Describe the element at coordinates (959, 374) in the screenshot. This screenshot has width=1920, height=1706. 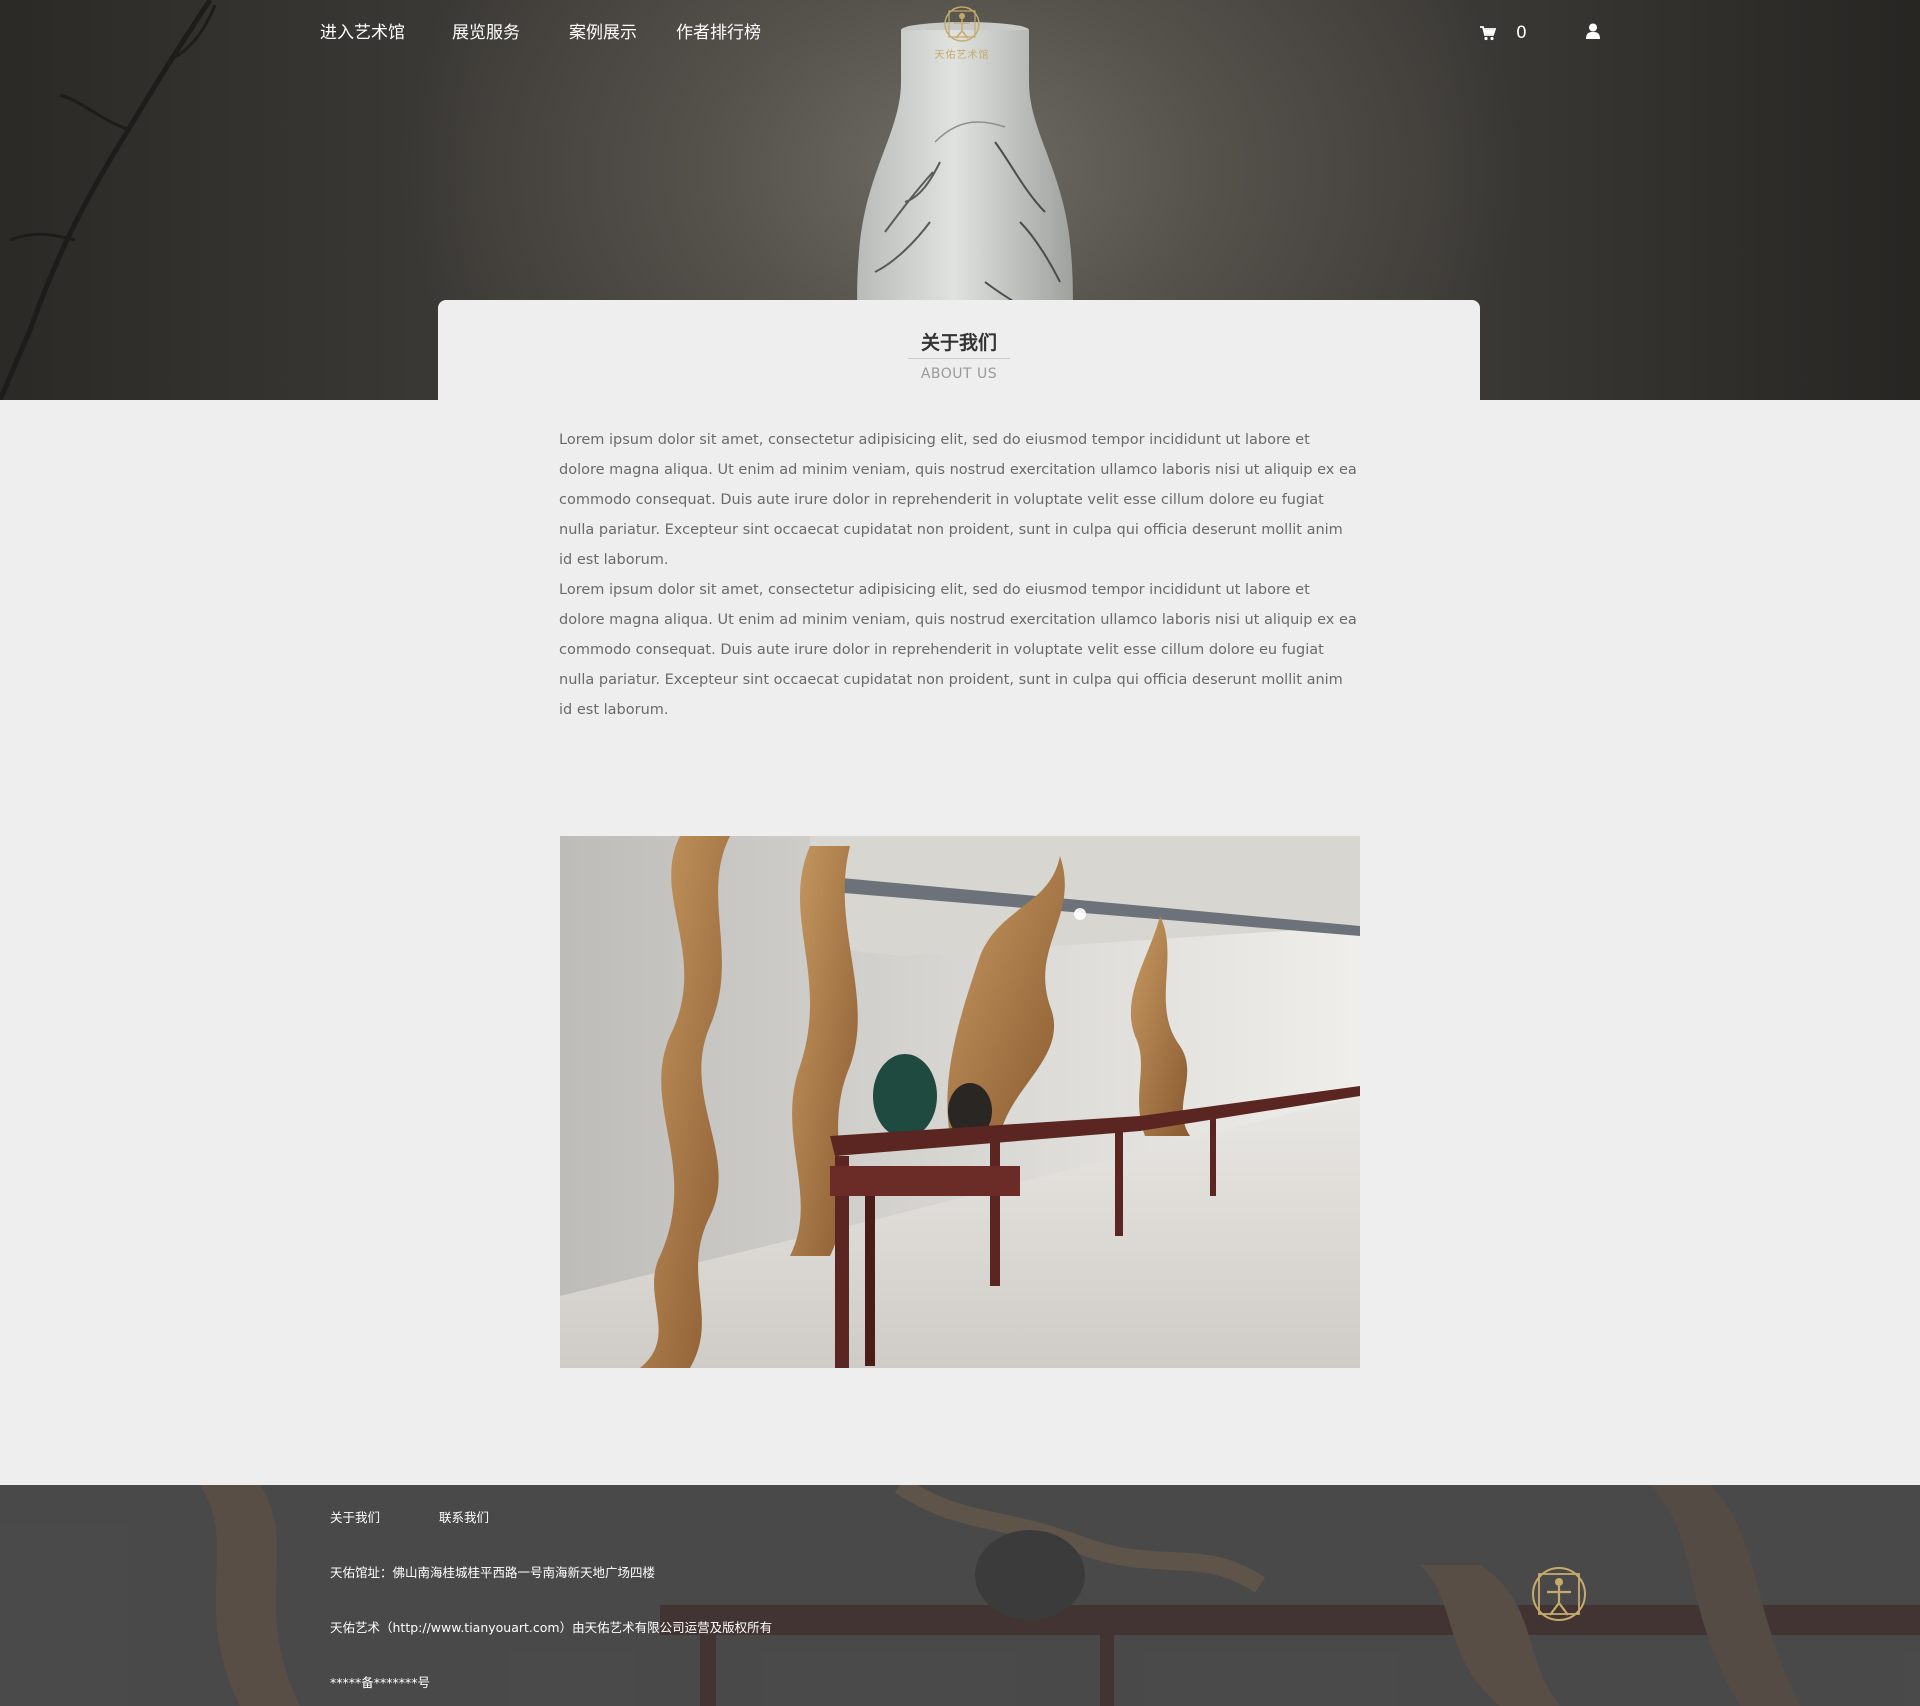
I see `about-subtitle: ABOUT US` at that location.